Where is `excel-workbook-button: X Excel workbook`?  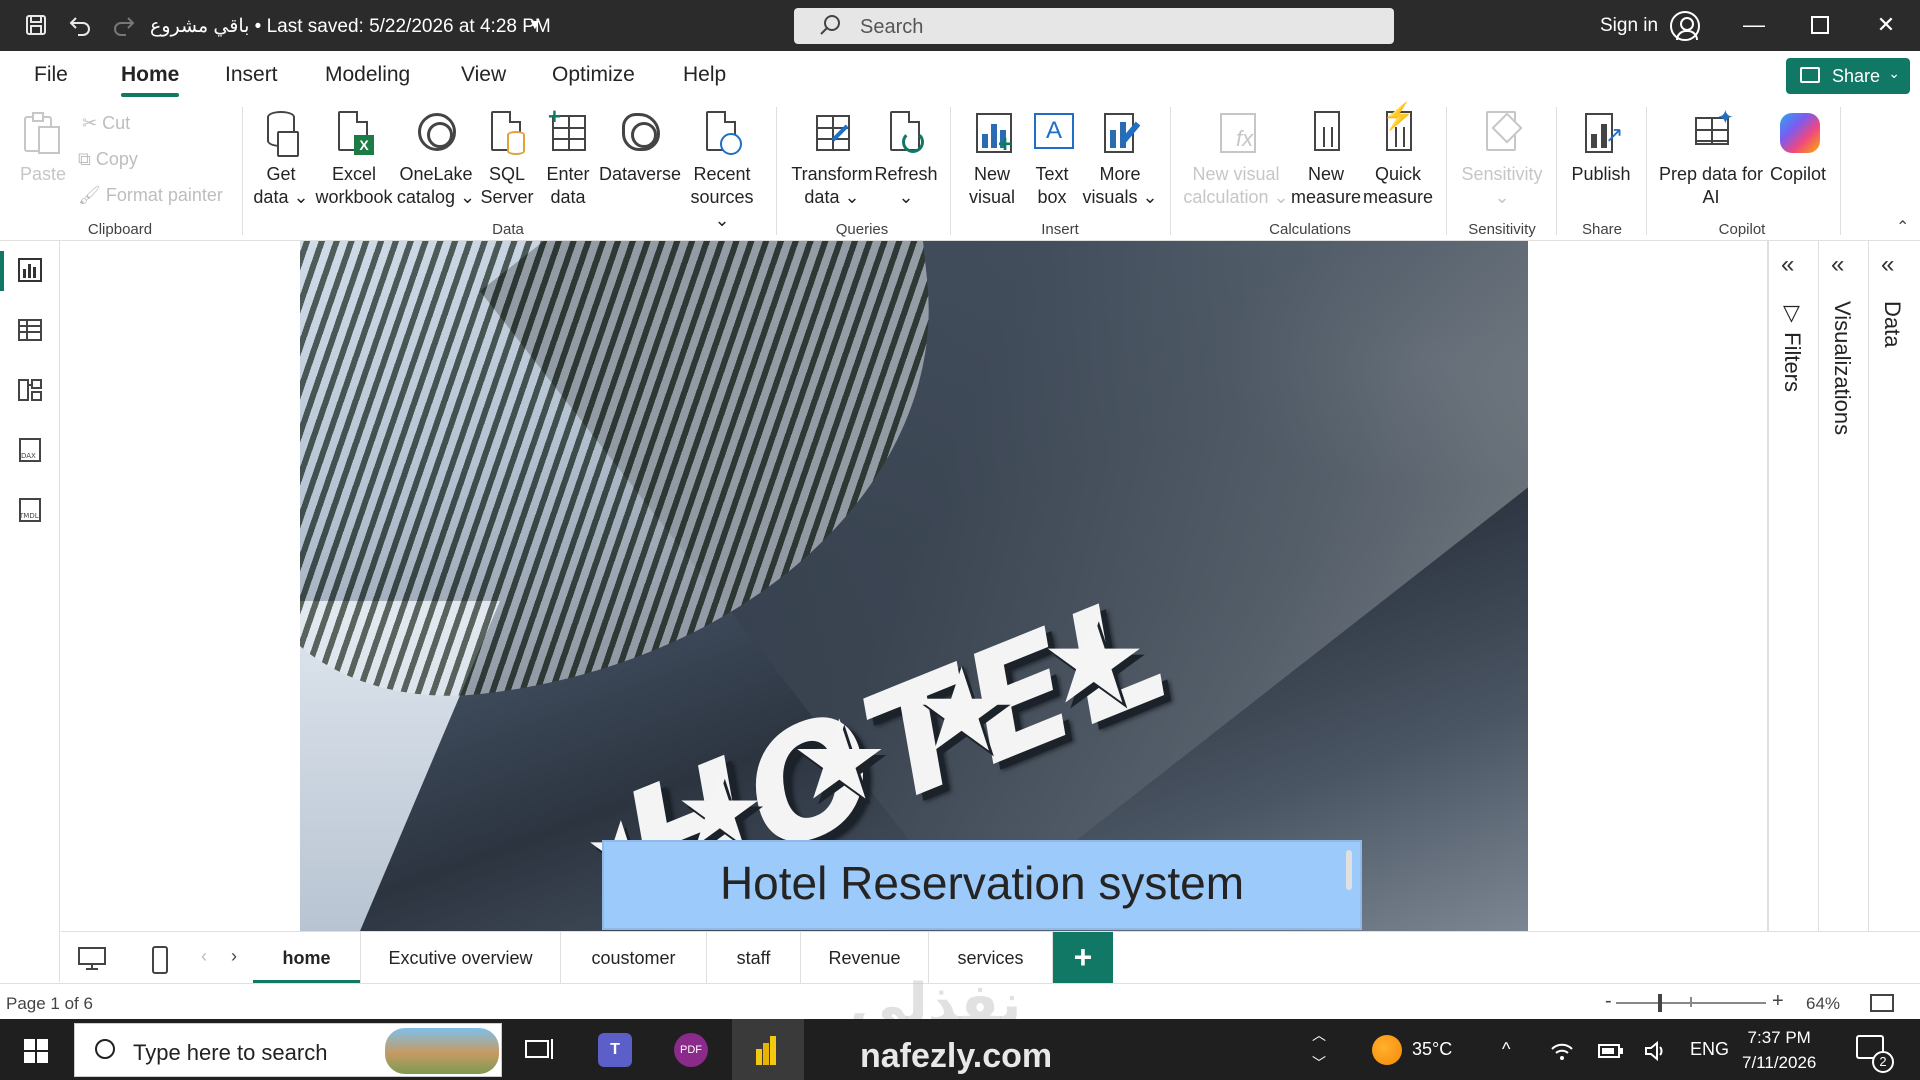 excel-workbook-button: X Excel workbook is located at coordinates (354, 159).